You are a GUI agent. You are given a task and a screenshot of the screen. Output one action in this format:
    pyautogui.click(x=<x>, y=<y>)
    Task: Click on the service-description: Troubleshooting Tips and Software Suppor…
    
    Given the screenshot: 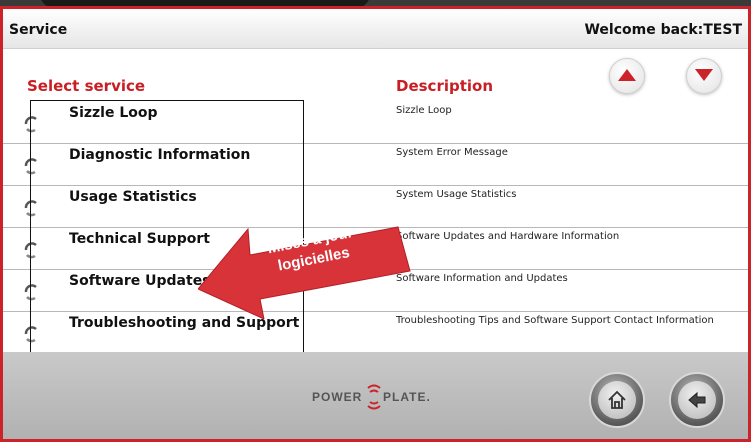 What is the action you would take?
    pyautogui.click(x=555, y=320)
    